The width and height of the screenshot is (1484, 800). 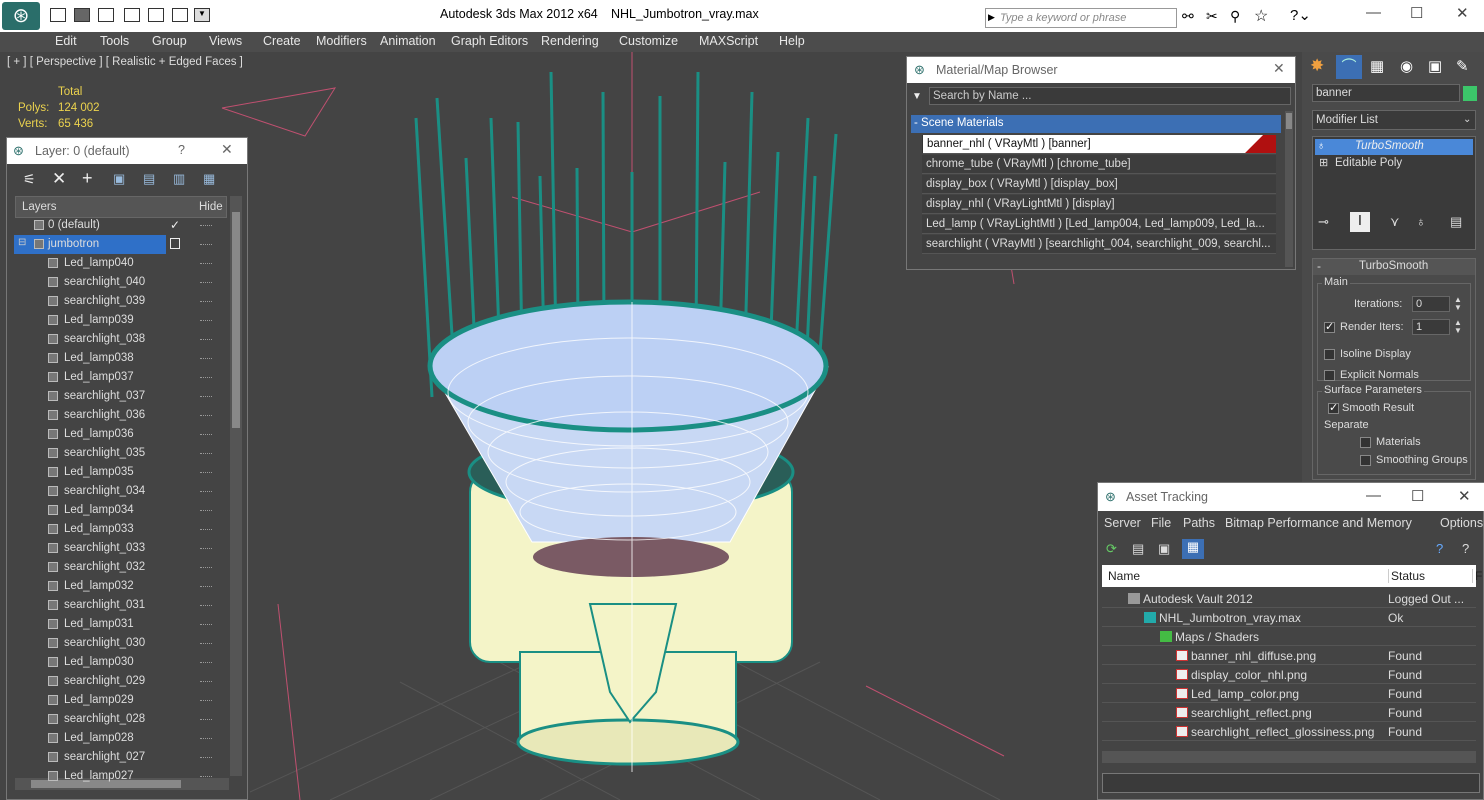 What do you see at coordinates (282, 41) in the screenshot?
I see `menu-create: Create` at bounding box center [282, 41].